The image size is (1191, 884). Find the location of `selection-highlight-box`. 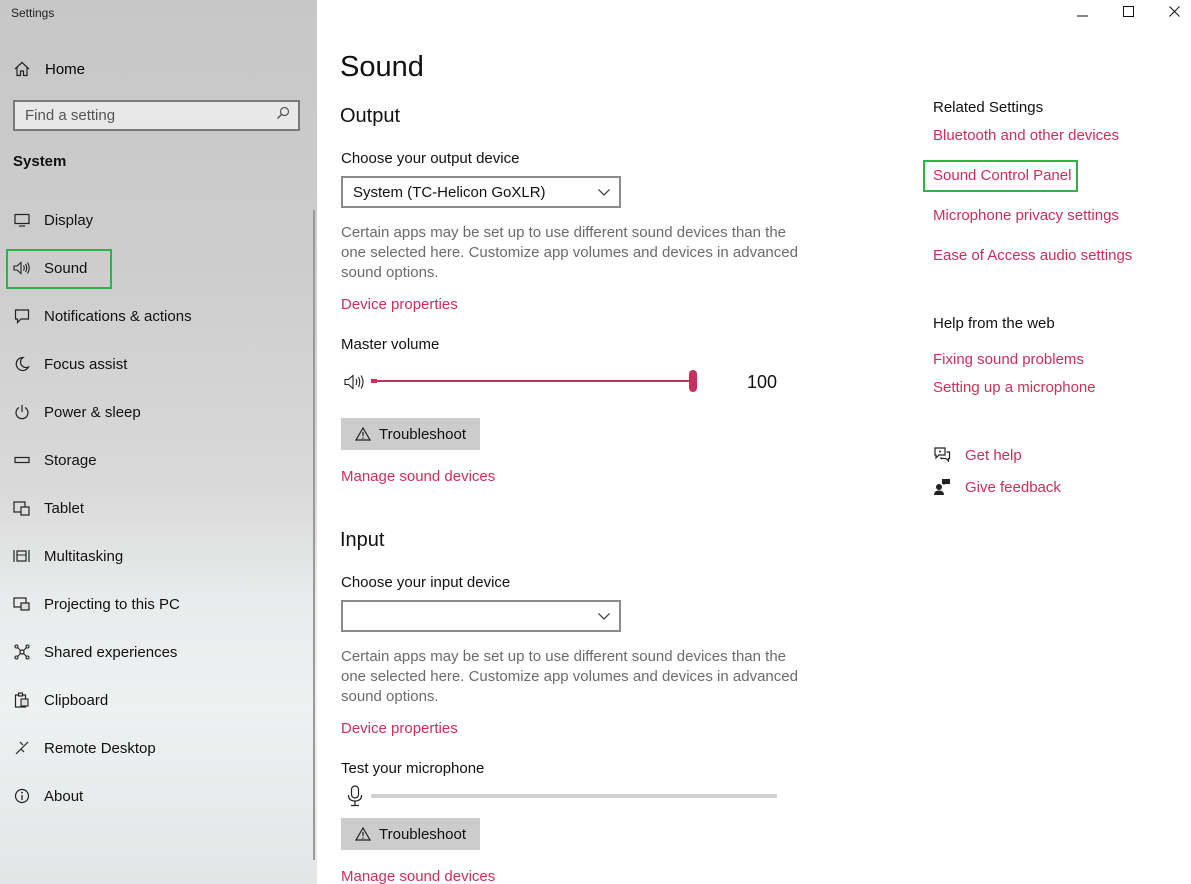

selection-highlight-box is located at coordinates (59, 269).